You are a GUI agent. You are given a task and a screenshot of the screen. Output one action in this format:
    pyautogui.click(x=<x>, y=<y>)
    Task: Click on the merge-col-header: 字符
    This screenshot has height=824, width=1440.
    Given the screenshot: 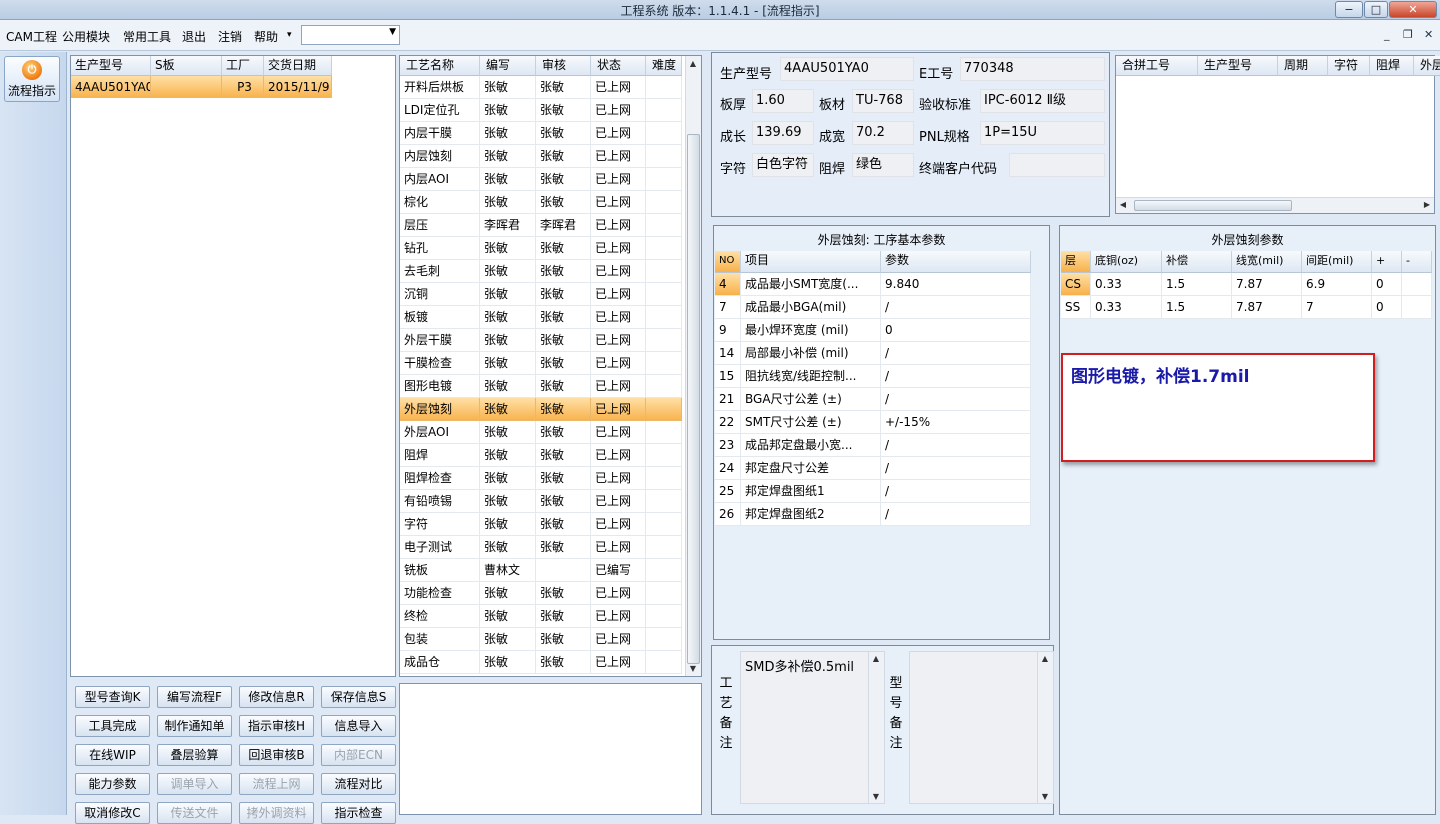 What is the action you would take?
    pyautogui.click(x=1349, y=66)
    